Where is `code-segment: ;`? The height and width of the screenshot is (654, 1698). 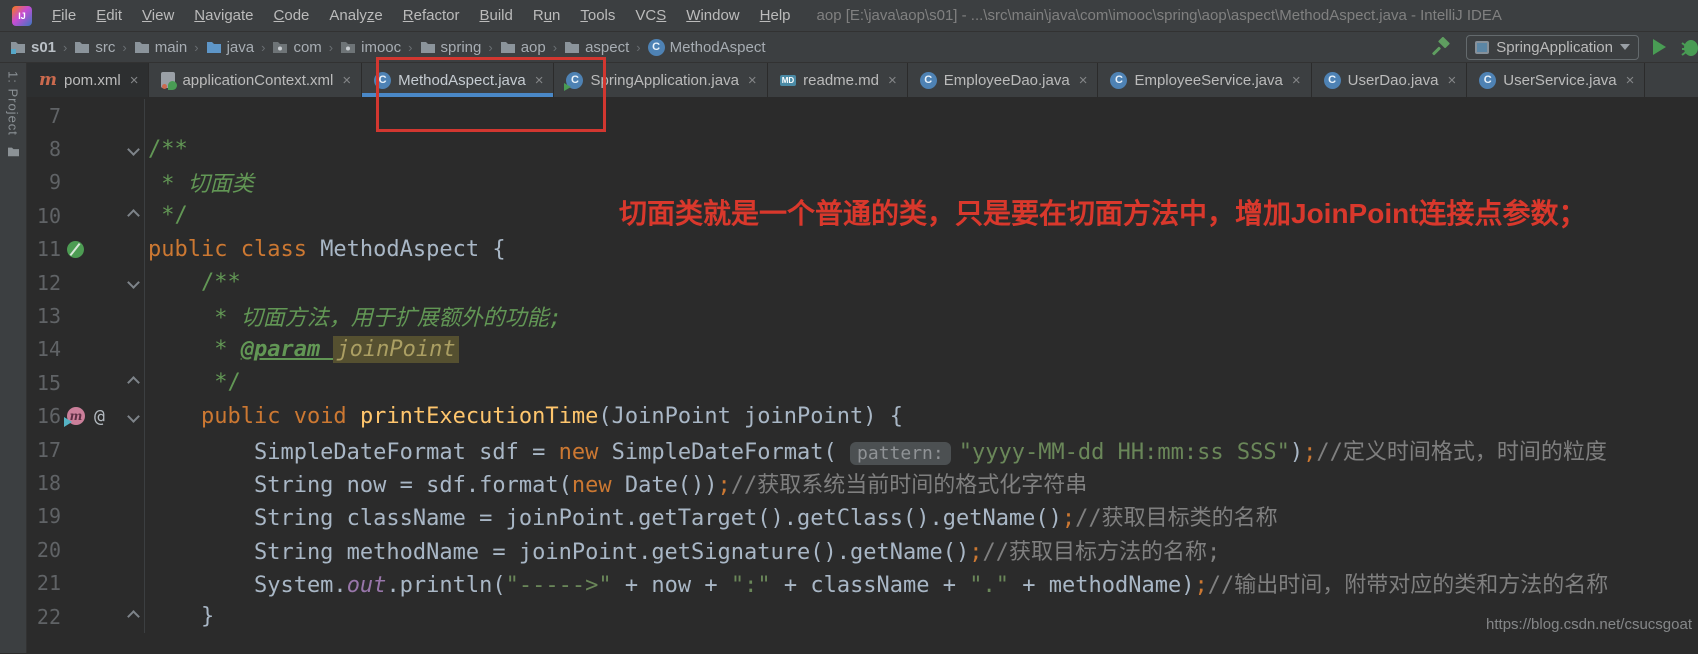 code-segment: ; is located at coordinates (1201, 586).